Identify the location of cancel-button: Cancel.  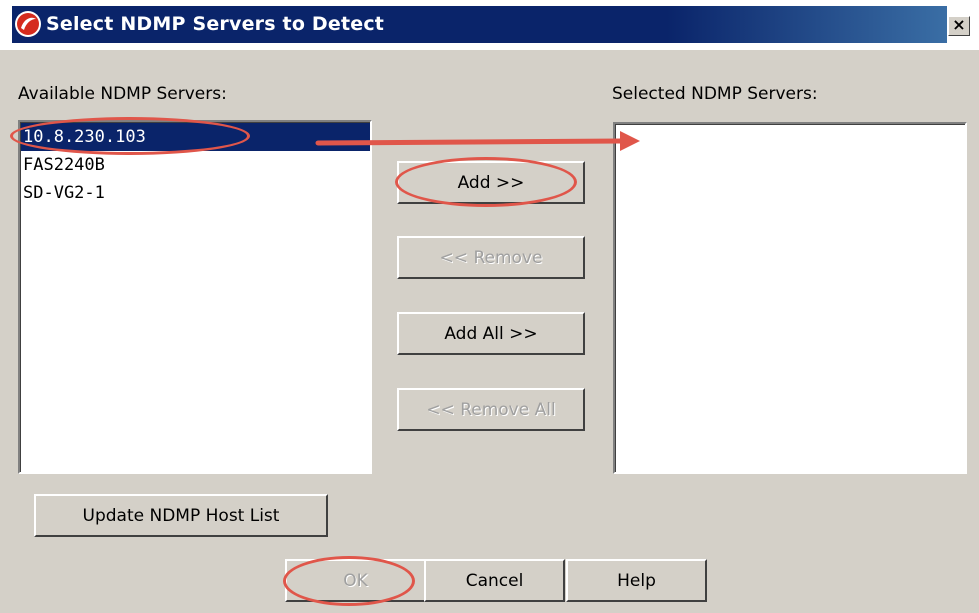
(494, 580).